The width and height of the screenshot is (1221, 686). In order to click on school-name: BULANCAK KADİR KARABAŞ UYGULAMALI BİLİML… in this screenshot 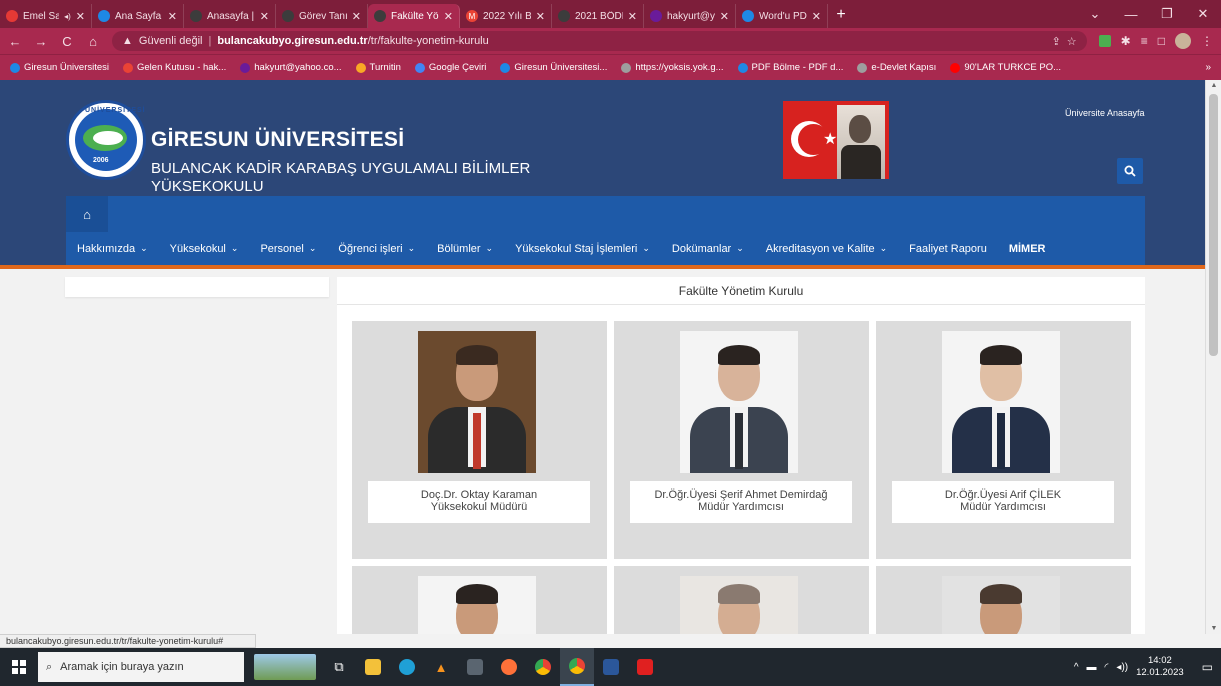, I will do `click(361, 178)`.